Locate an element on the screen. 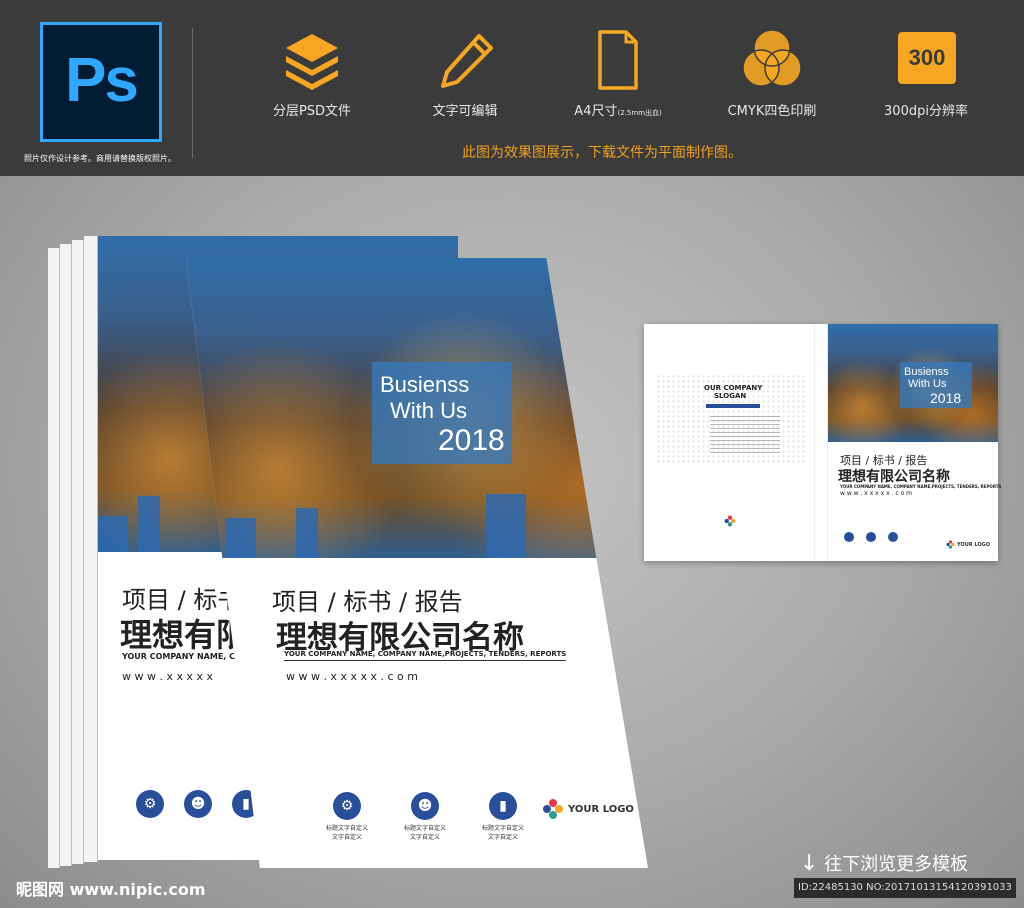  cover-logo: YOUR LOGO is located at coordinates (588, 809).